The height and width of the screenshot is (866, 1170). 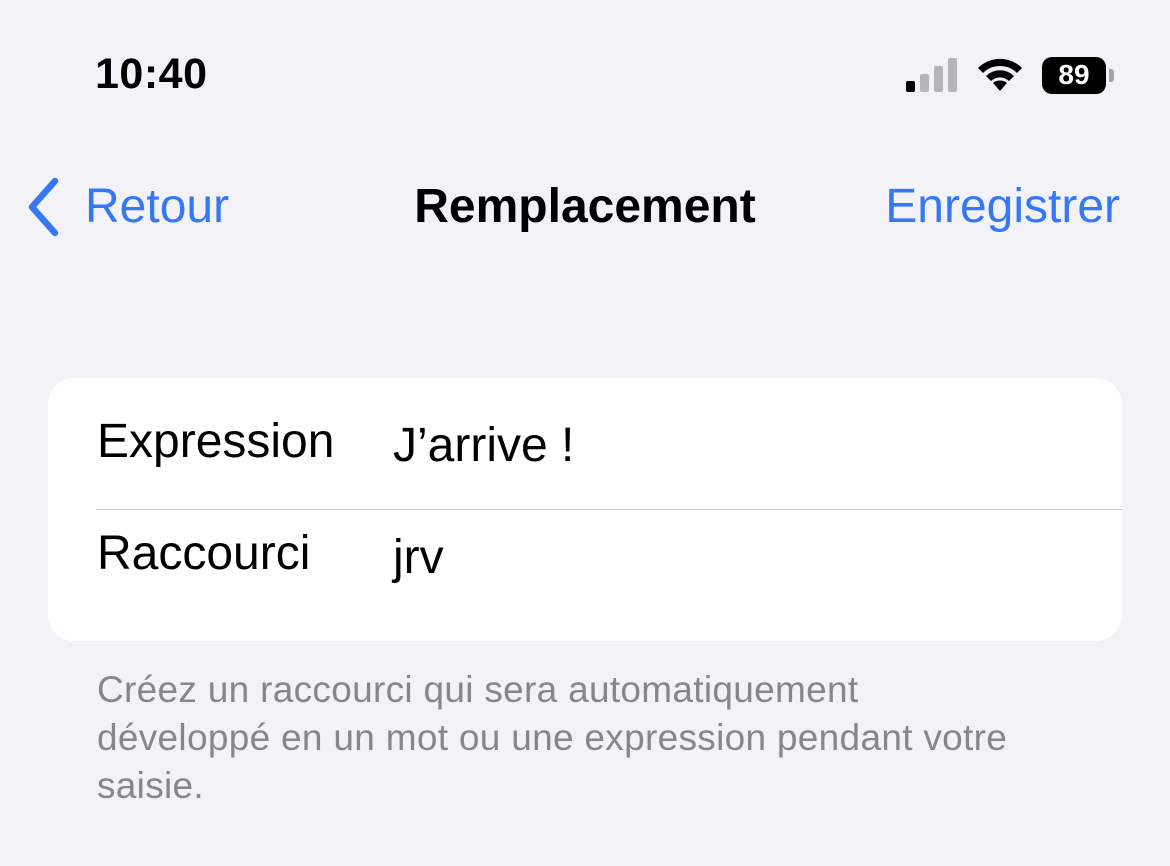 I want to click on expression-label: Expression, so click(x=216, y=441).